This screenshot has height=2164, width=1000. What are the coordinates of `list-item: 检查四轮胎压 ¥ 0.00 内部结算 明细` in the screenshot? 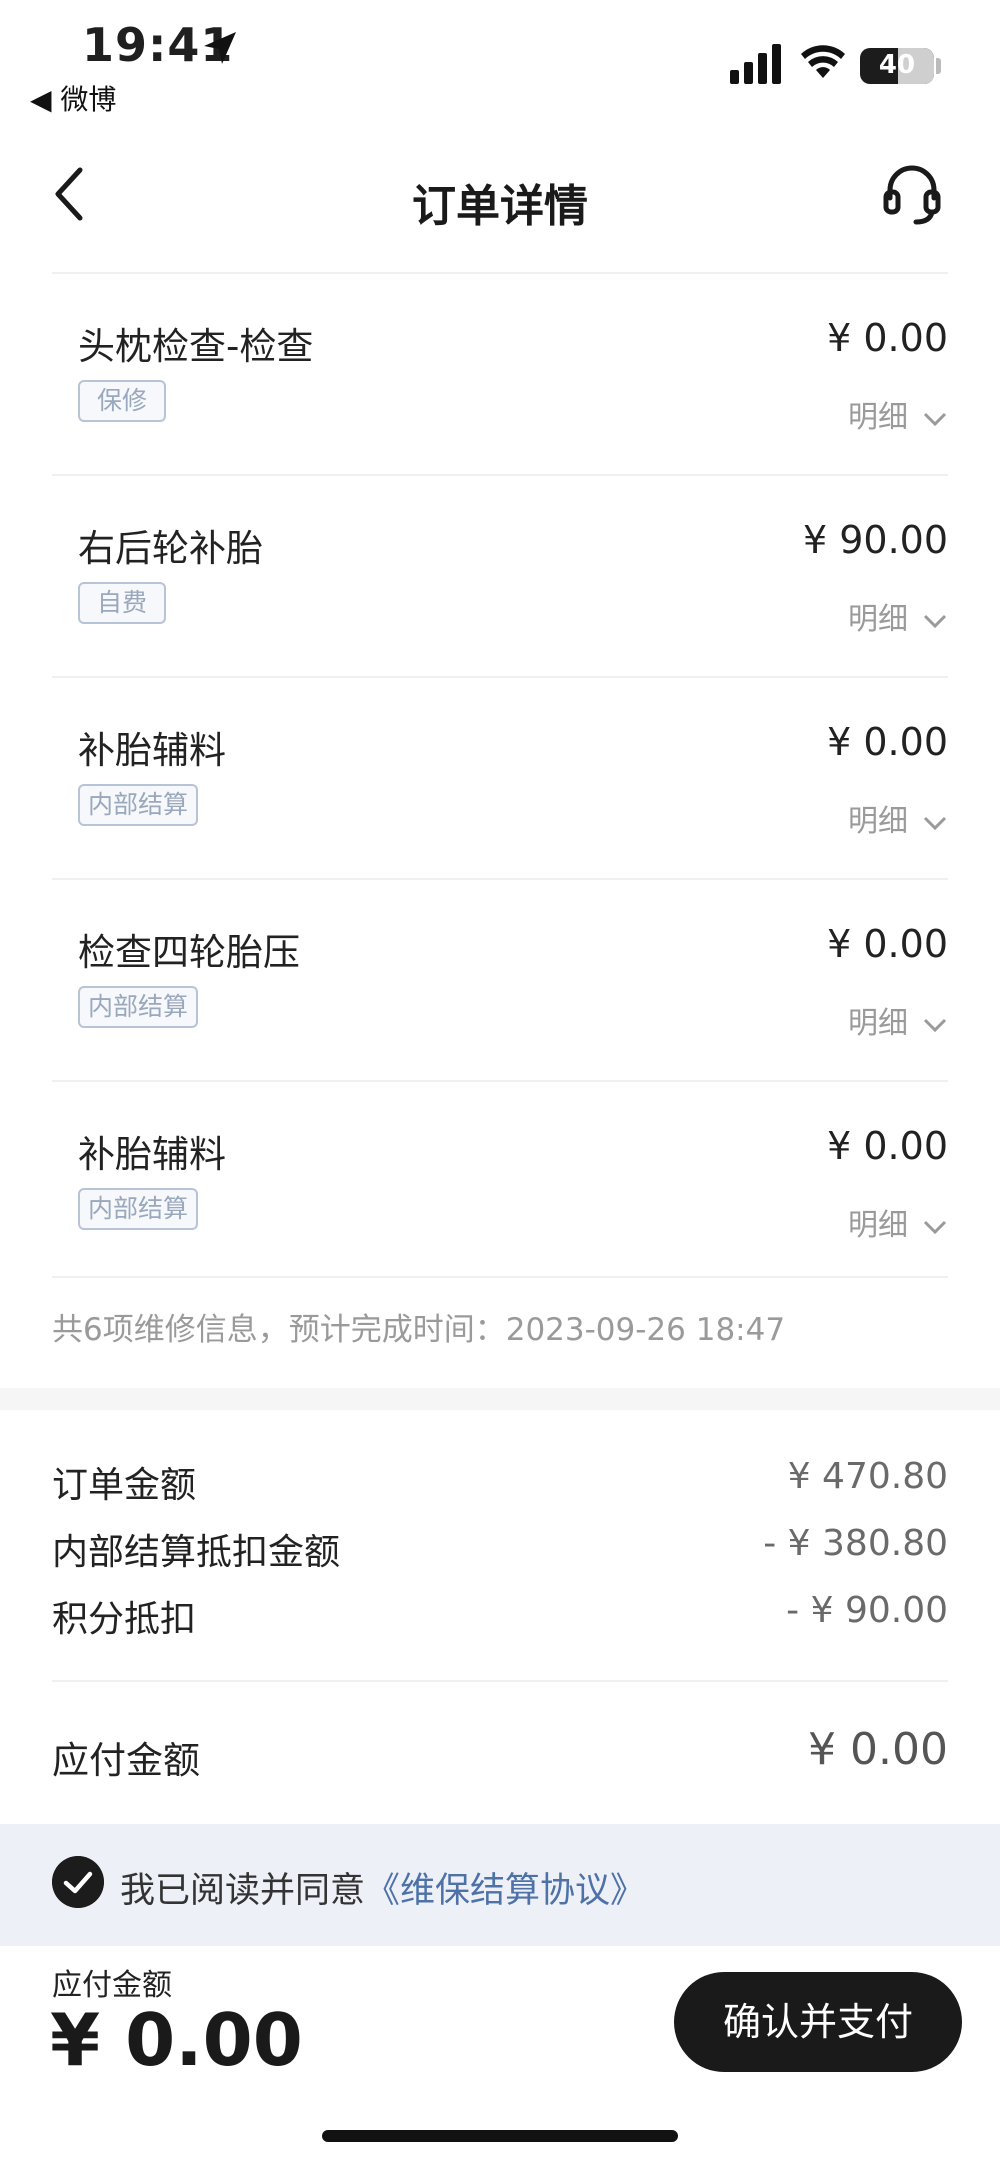 It's located at (500, 979).